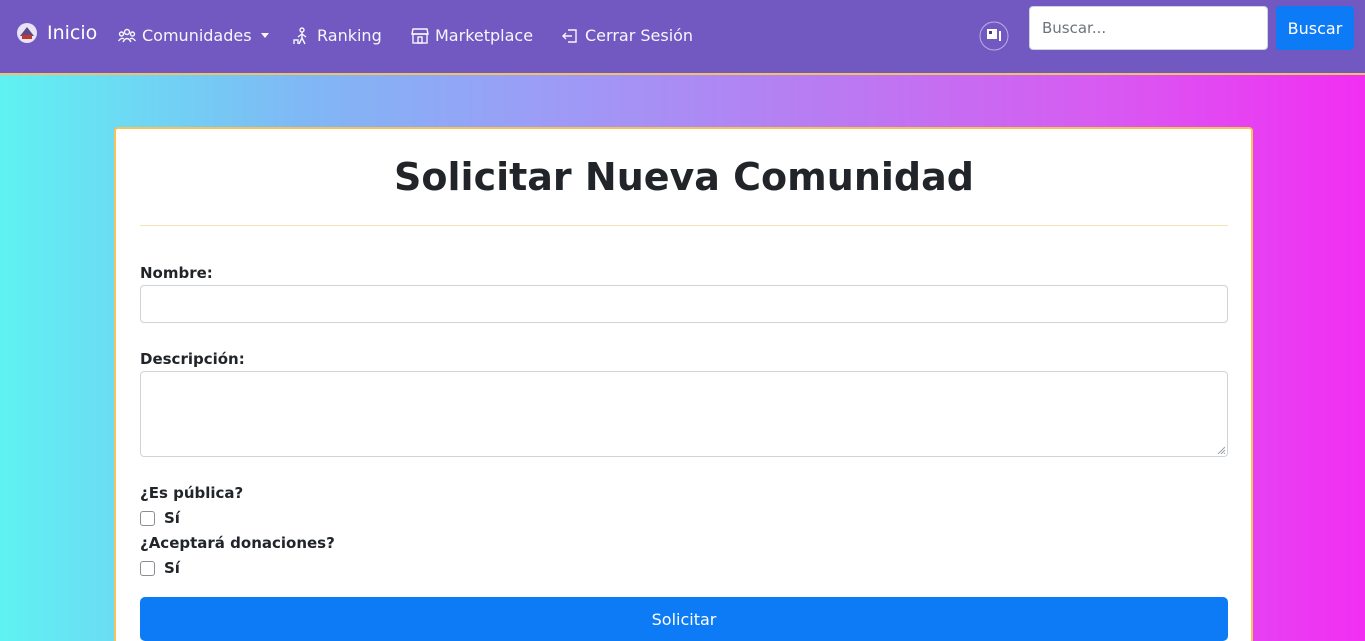  I want to click on nav-cerrar-sesion-label: Cerrar Sesión, so click(639, 35).